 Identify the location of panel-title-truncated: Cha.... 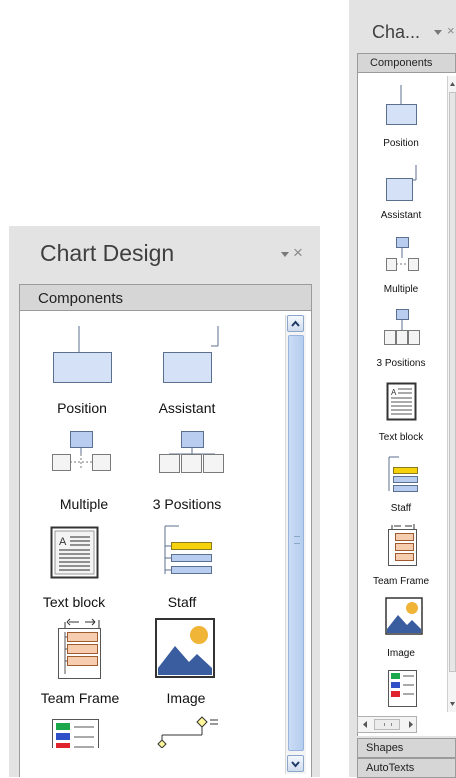
(396, 32).